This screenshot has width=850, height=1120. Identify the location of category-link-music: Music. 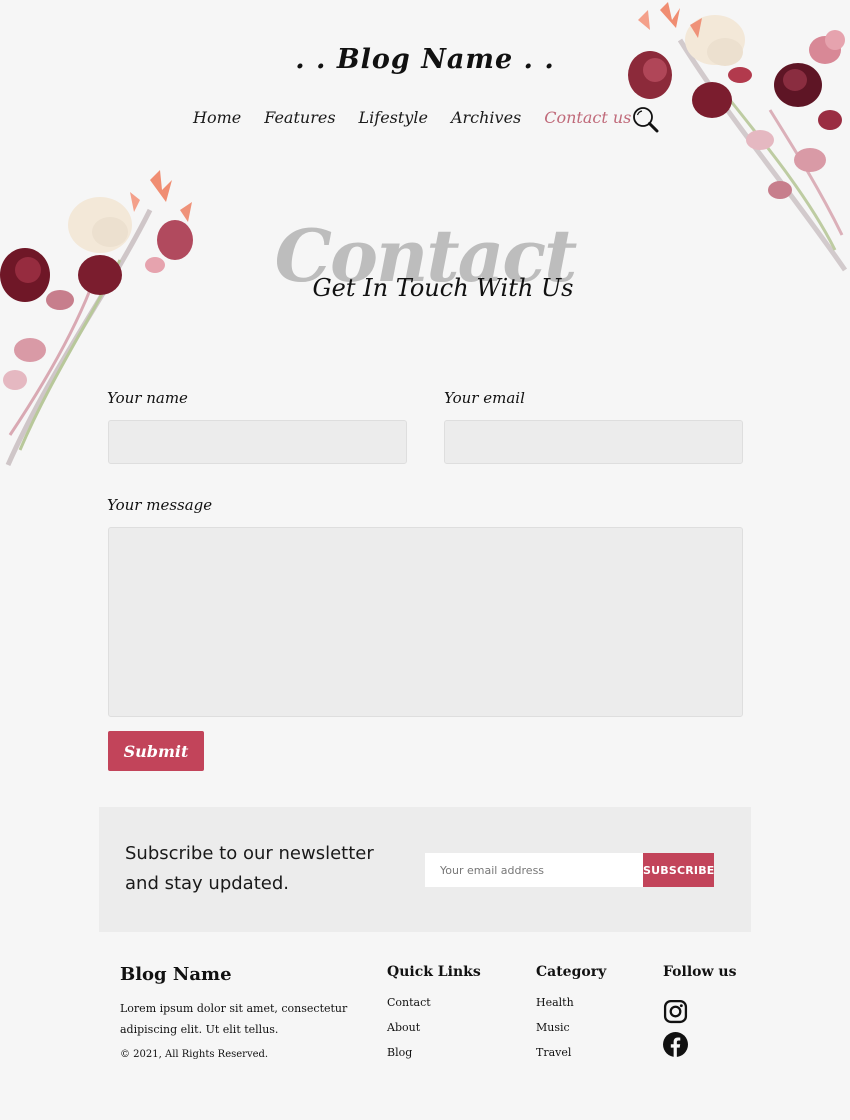
(555, 1033).